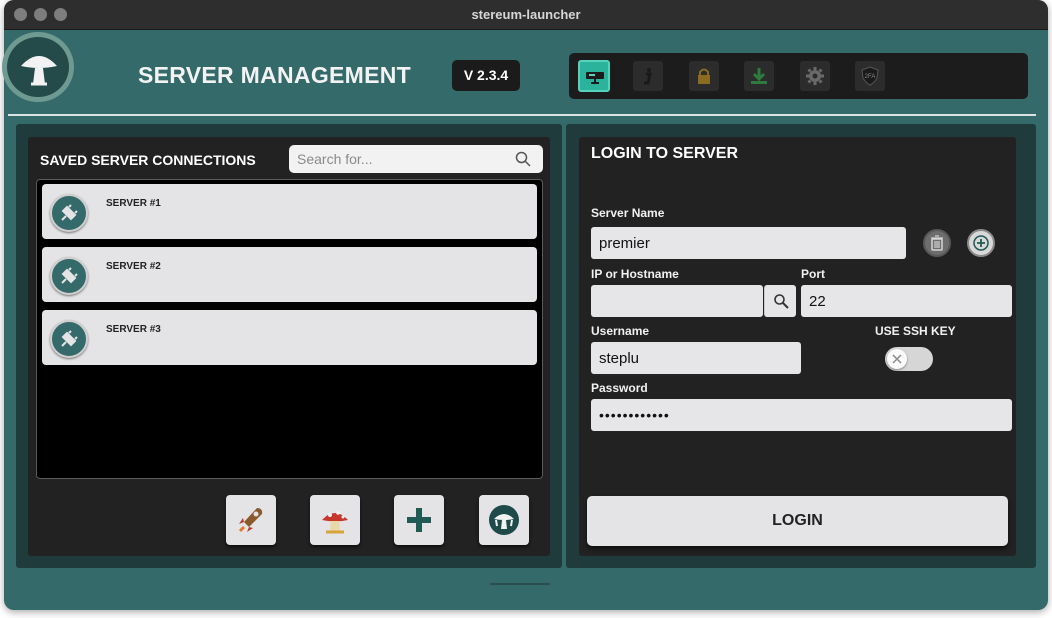 This screenshot has height=618, width=1052. I want to click on shield-2fa-icon: 2FA, so click(870, 76).